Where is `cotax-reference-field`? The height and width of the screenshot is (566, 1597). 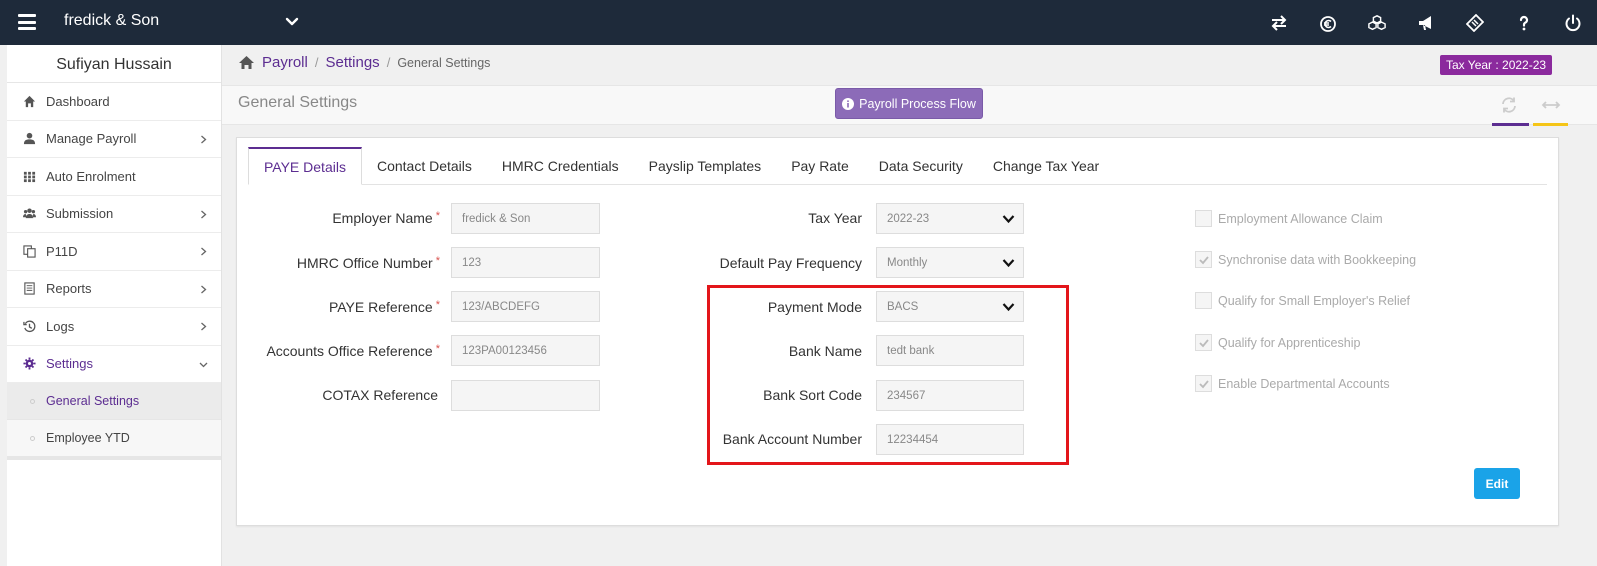 cotax-reference-field is located at coordinates (525, 395).